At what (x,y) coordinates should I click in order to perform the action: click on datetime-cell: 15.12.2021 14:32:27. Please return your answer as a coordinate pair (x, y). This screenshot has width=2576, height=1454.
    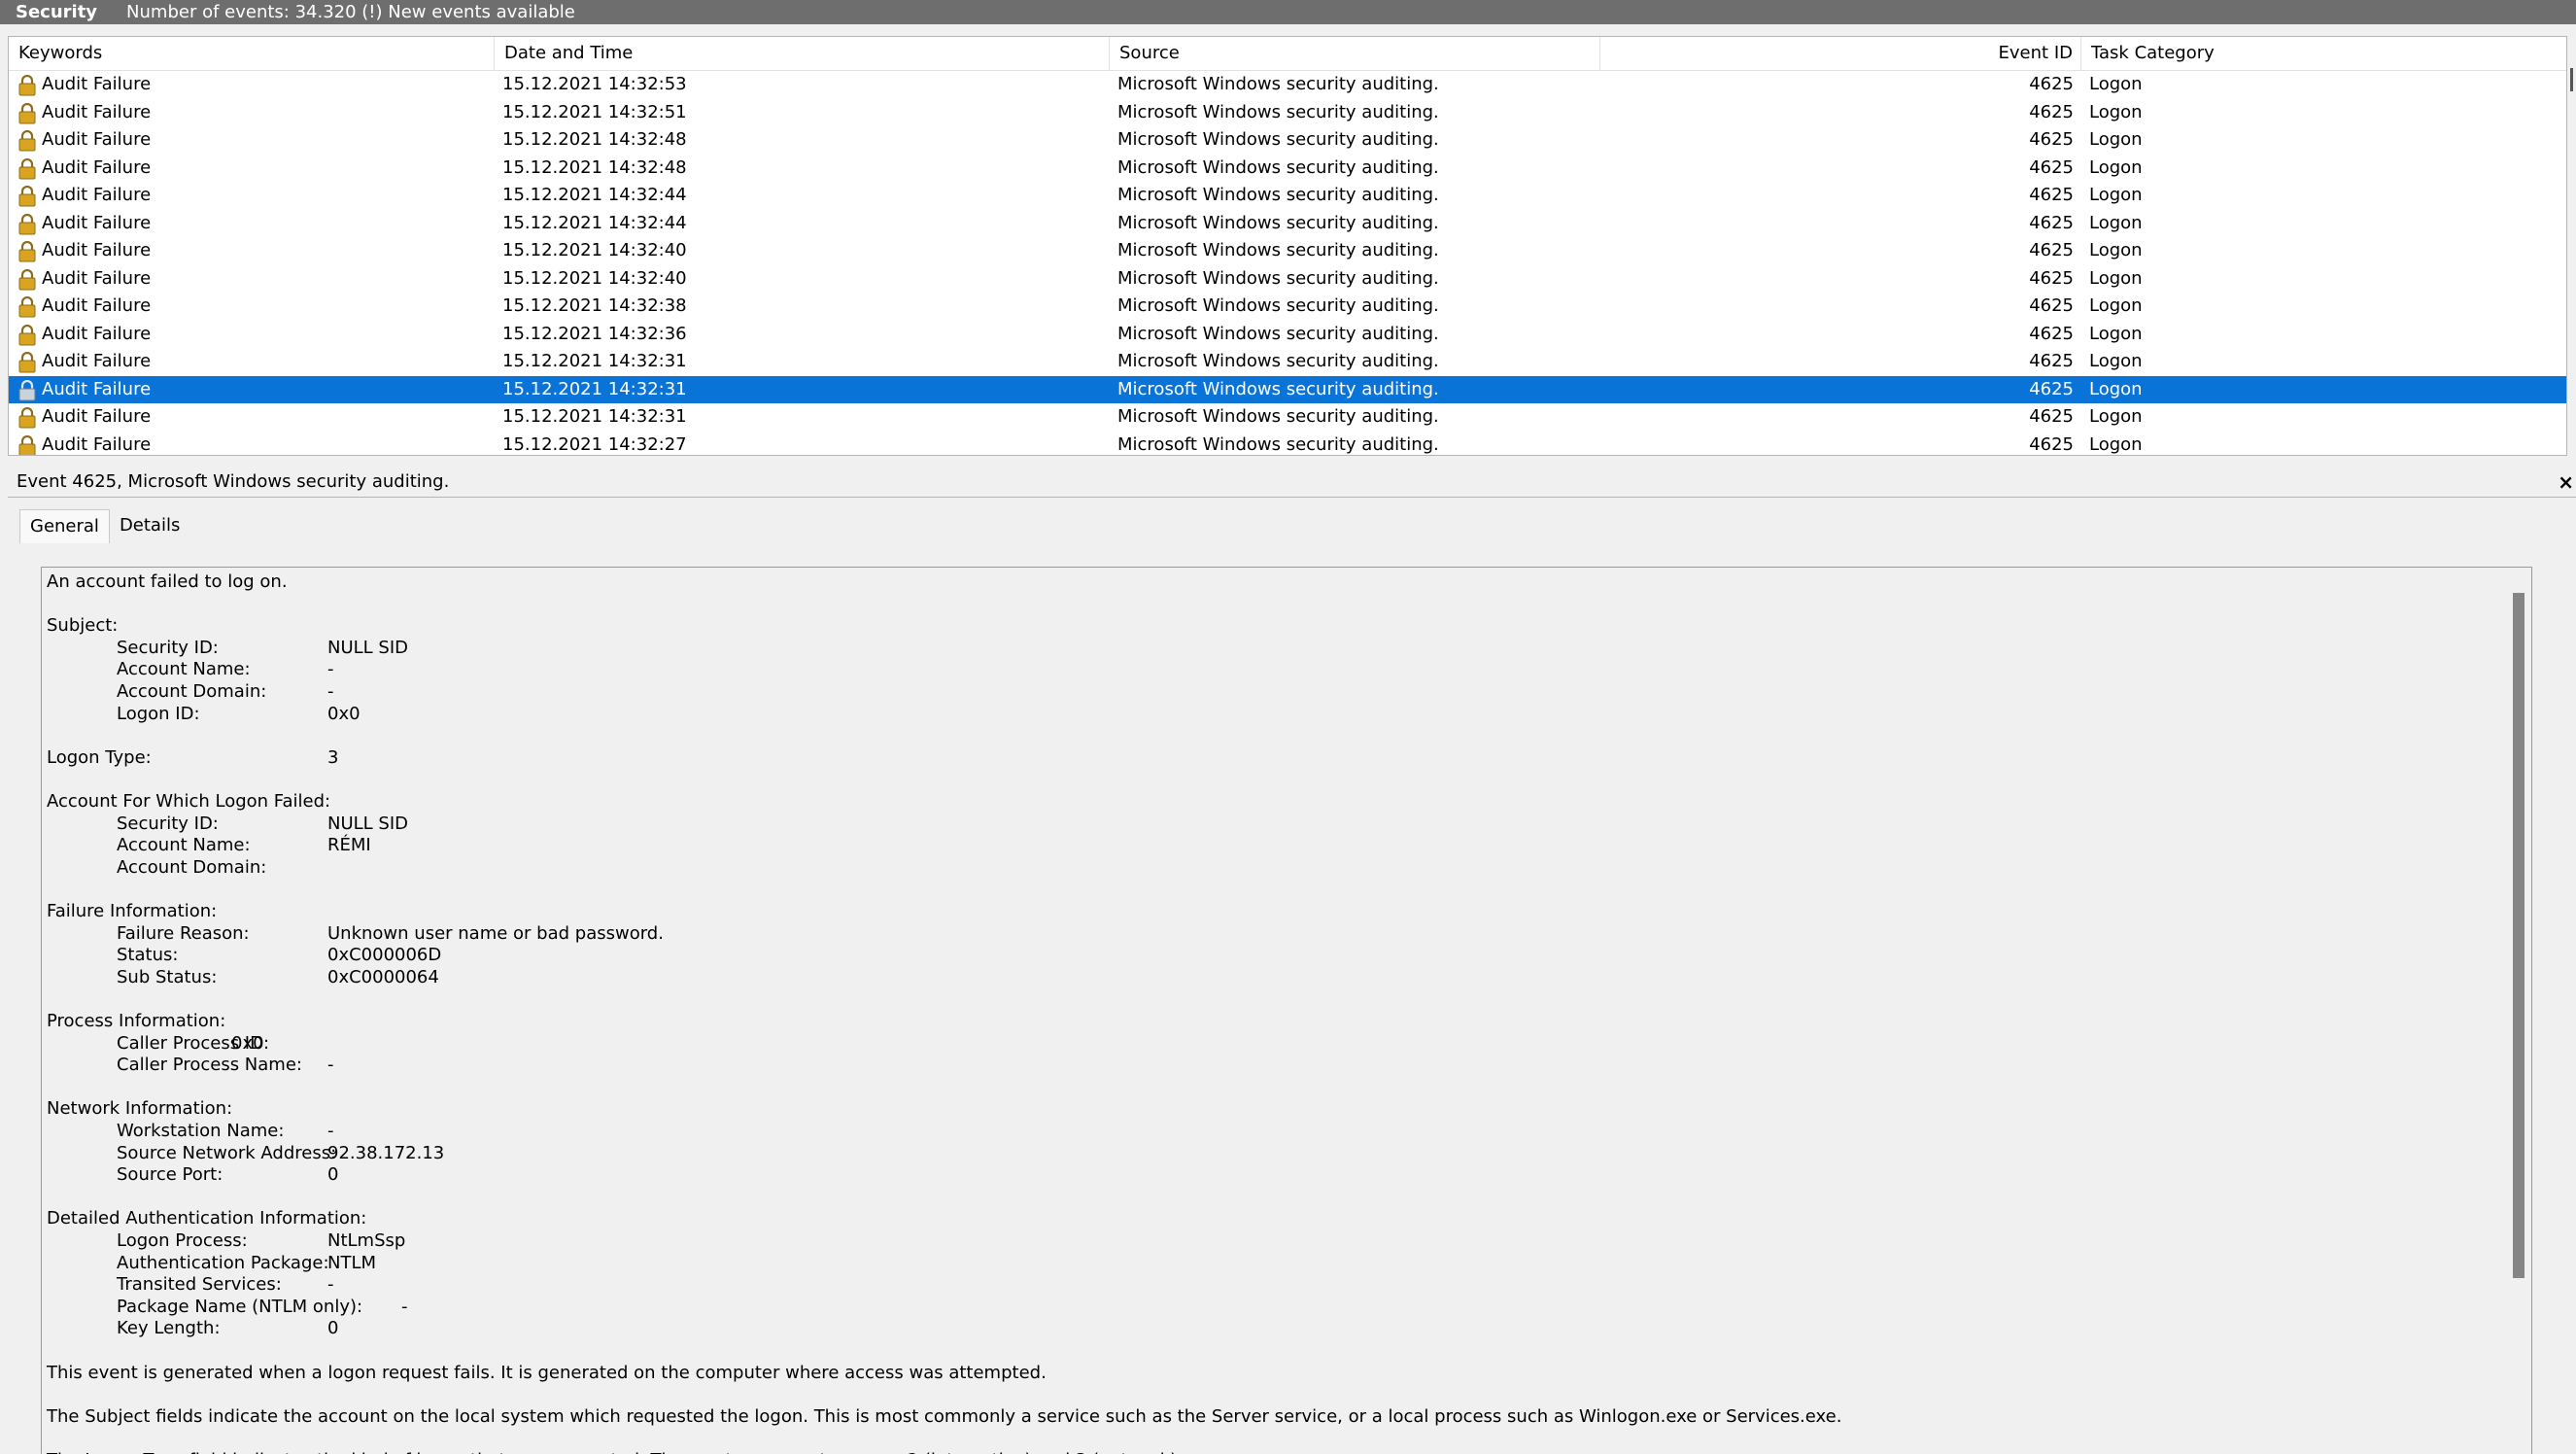
    Looking at the image, I should click on (594, 444).